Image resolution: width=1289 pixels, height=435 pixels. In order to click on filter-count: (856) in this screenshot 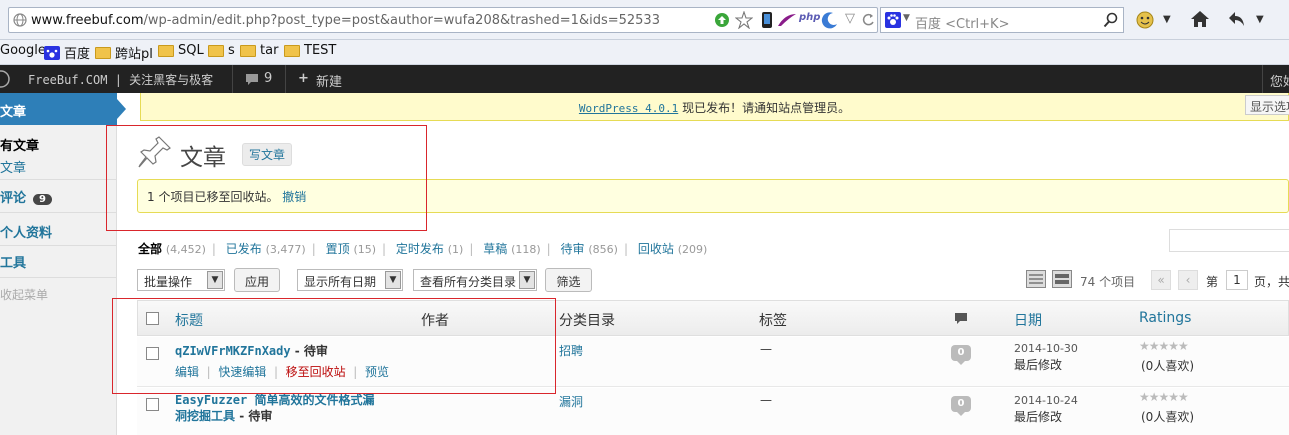, I will do `click(603, 249)`.